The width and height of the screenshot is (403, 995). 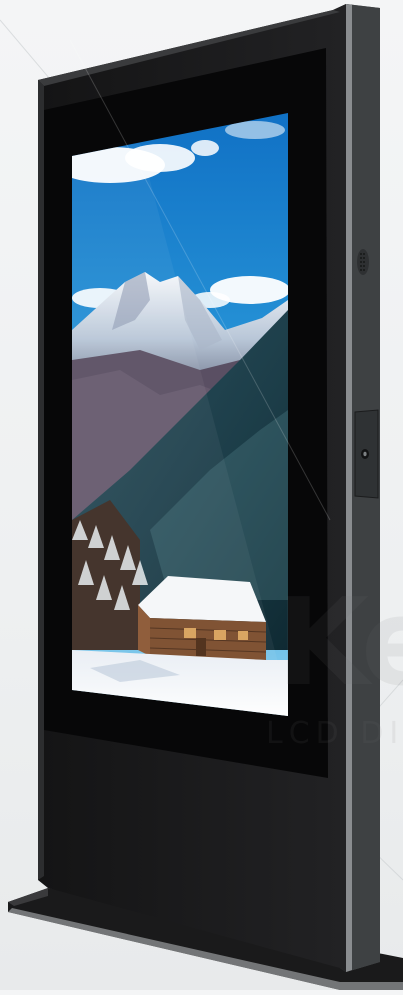 I want to click on lock-icon, so click(x=365, y=454).